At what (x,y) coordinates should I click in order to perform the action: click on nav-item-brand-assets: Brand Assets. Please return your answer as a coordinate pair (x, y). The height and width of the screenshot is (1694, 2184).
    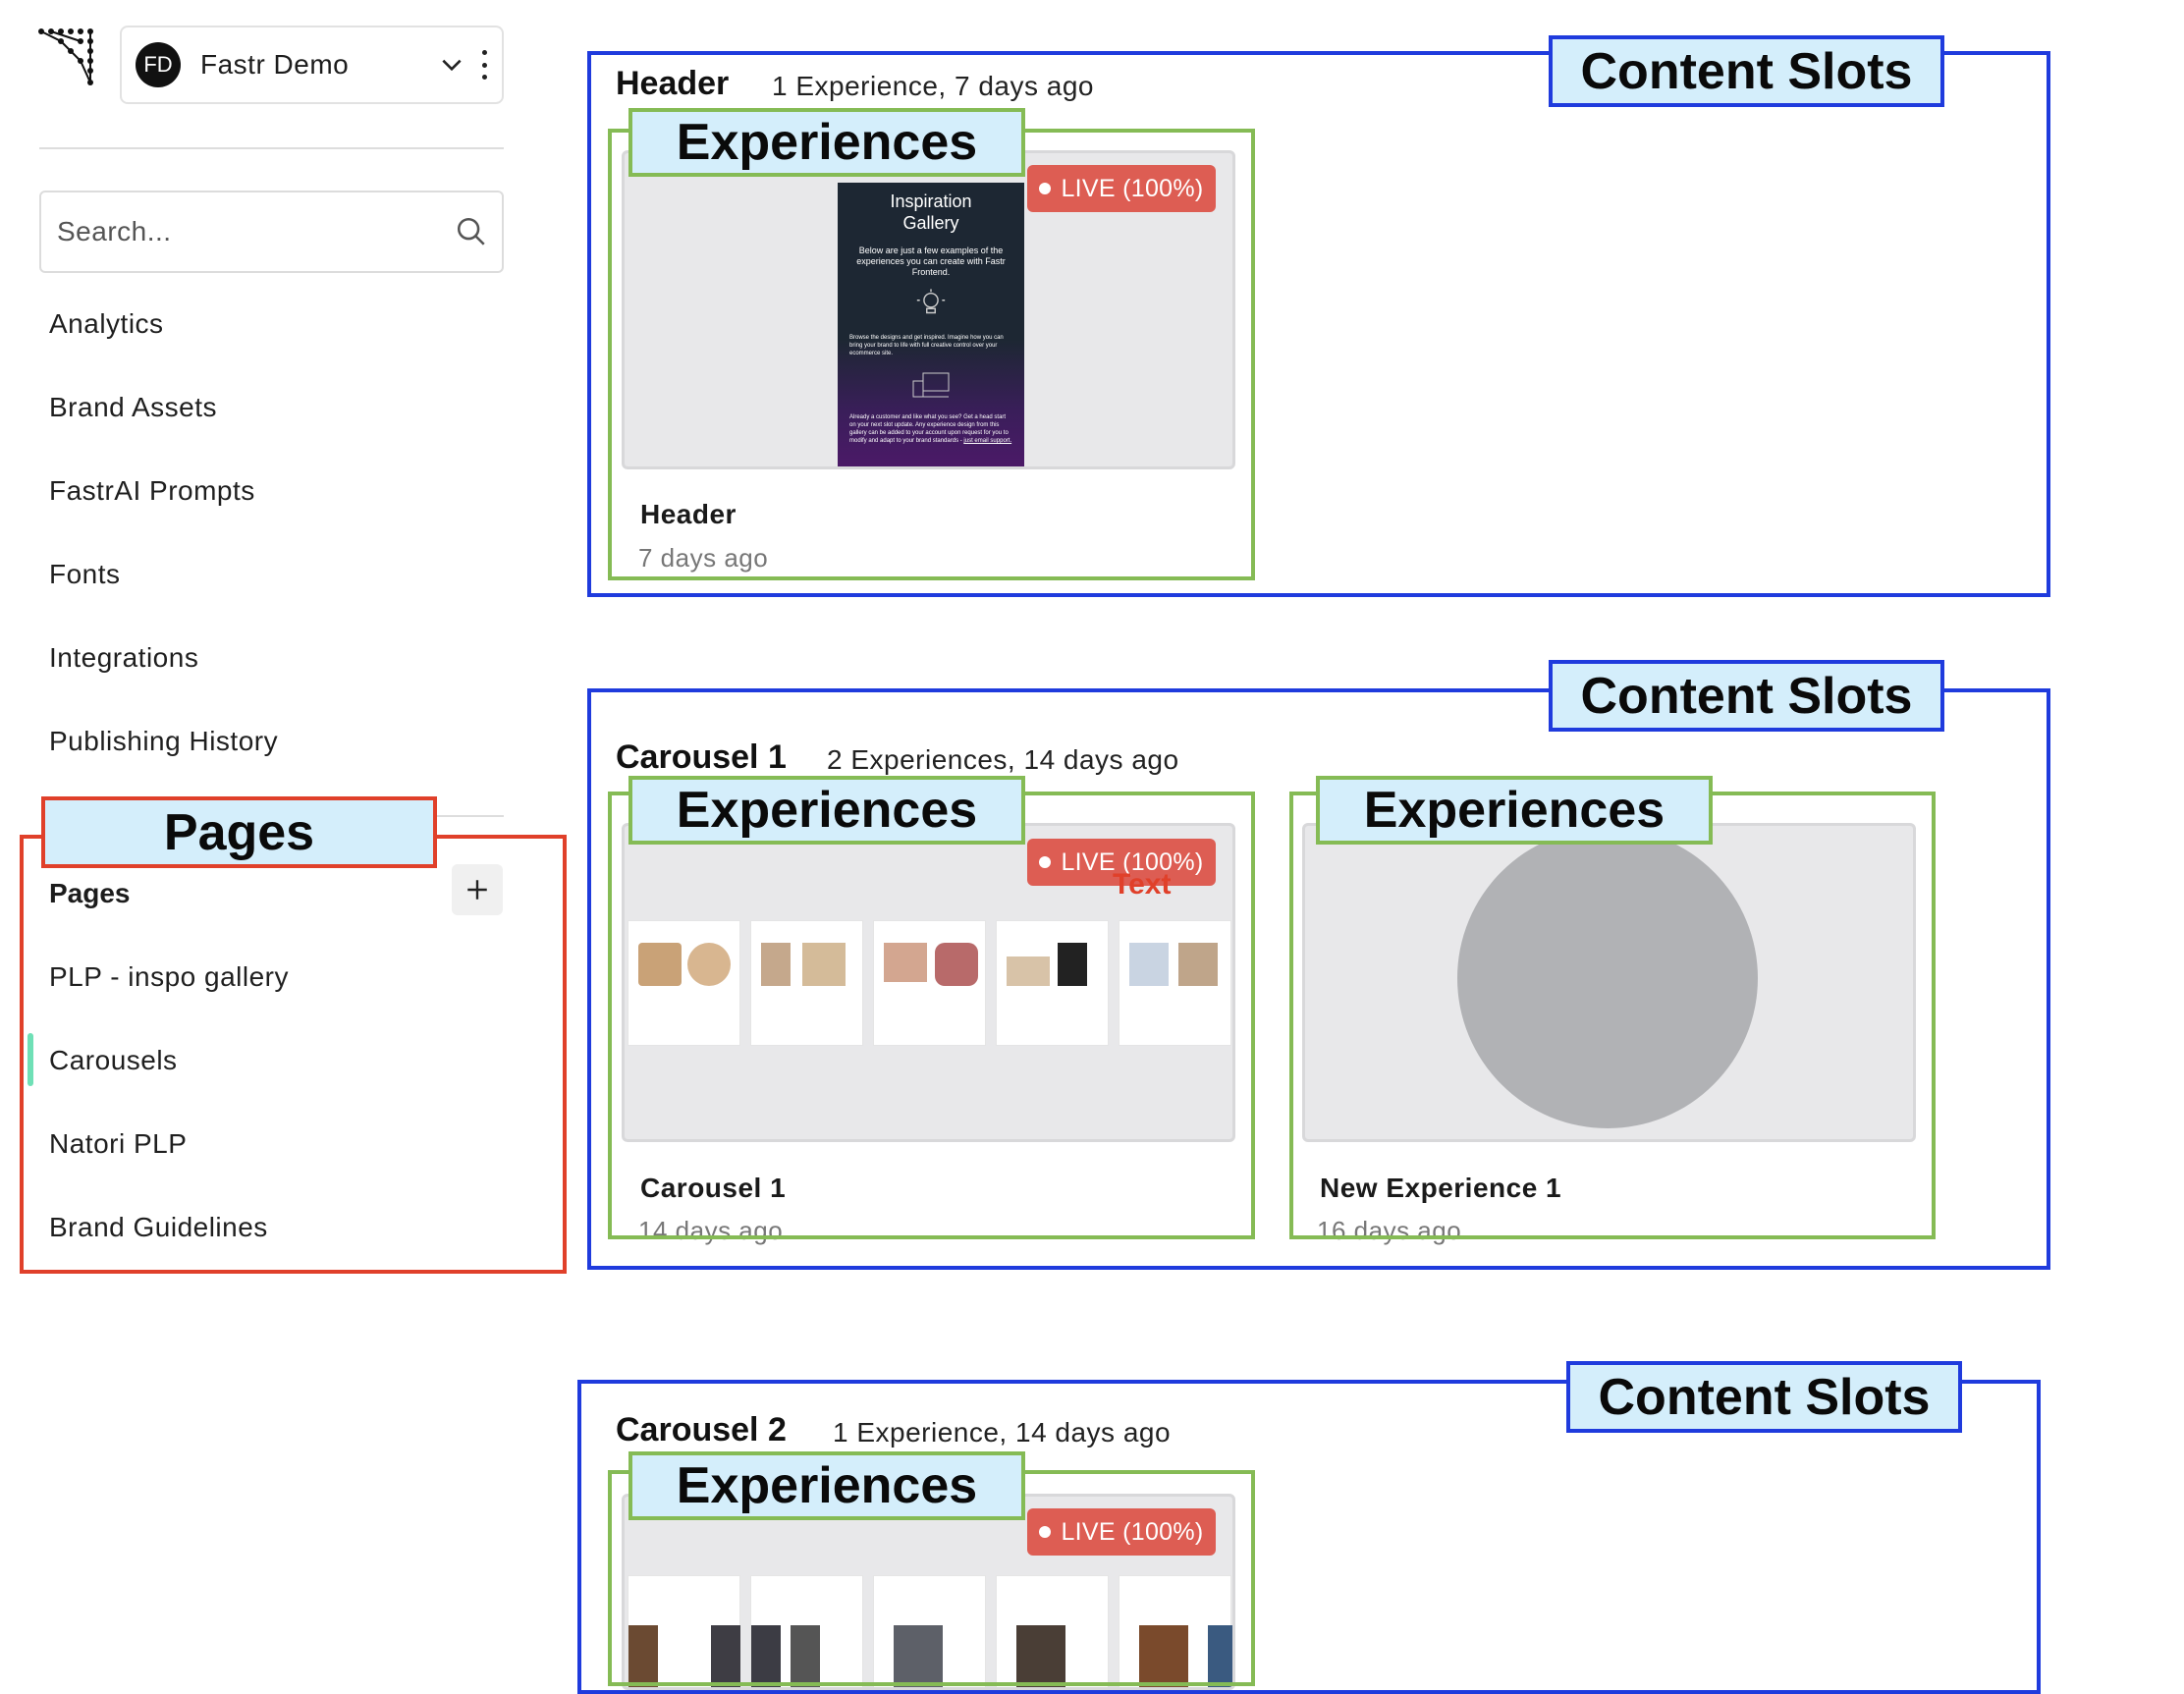
    Looking at the image, I should click on (133, 407).